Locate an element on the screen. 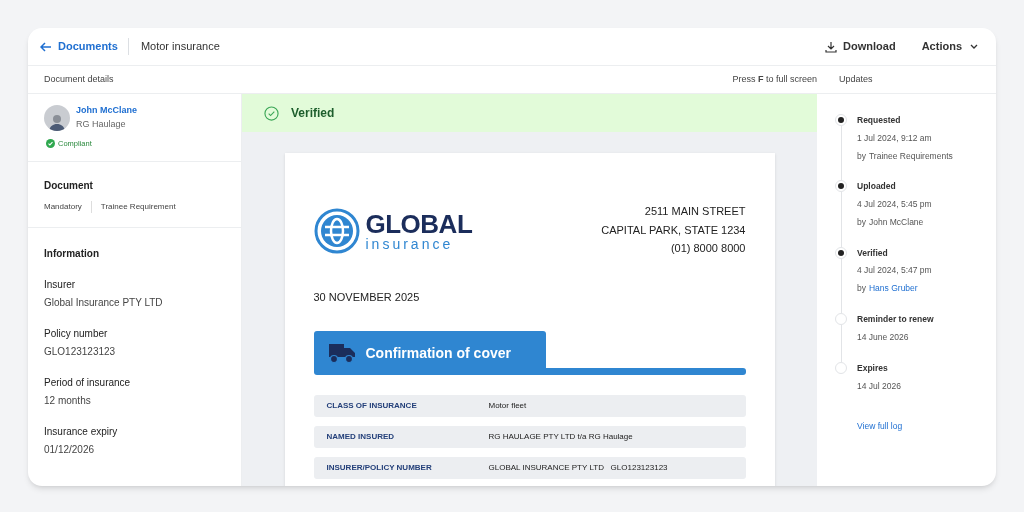 This screenshot has height=512, width=1024. cover-value: GLOBAL INSURANCE PTY LTD GLO123123123 is located at coordinates (578, 468).